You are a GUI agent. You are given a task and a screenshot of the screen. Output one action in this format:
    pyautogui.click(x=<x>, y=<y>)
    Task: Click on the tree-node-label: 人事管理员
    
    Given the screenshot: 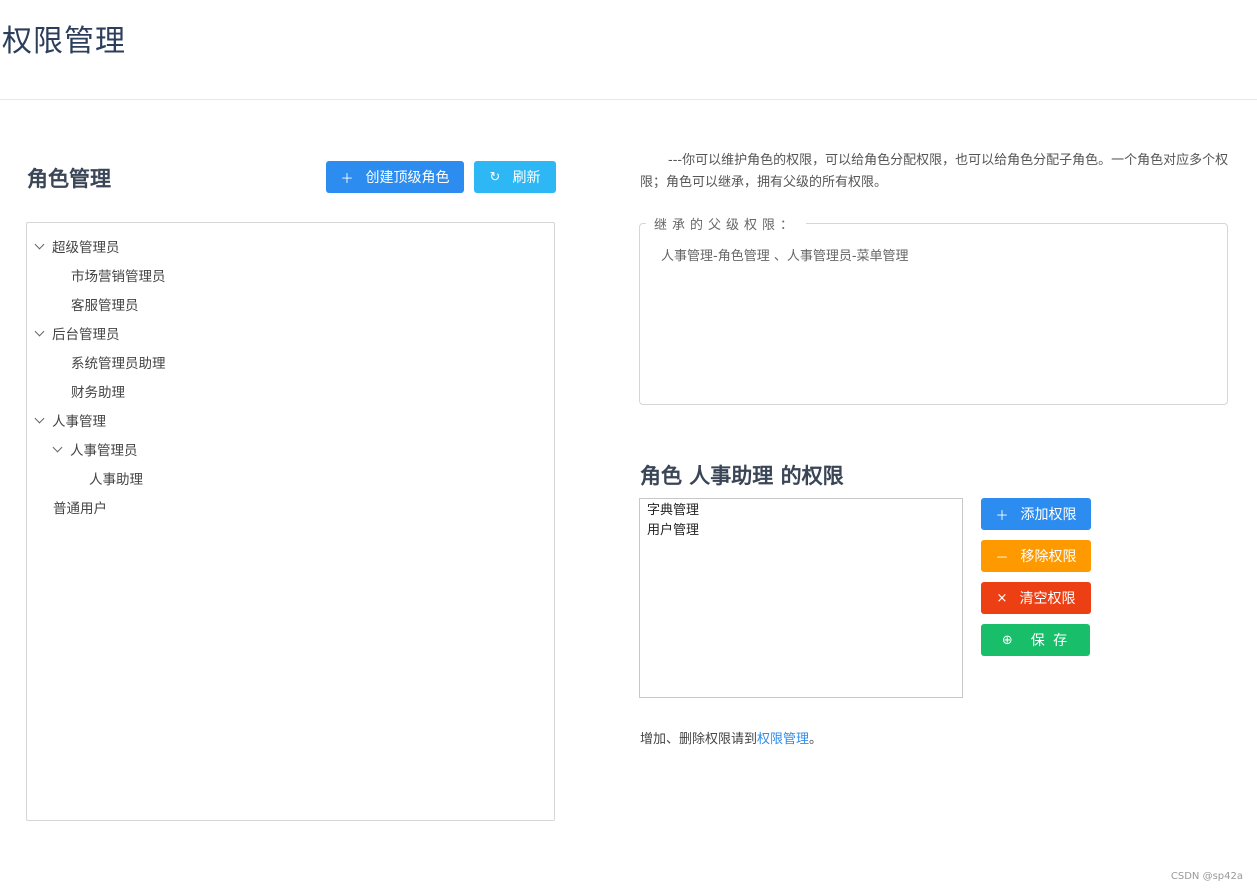 What is the action you would take?
    pyautogui.click(x=104, y=451)
    